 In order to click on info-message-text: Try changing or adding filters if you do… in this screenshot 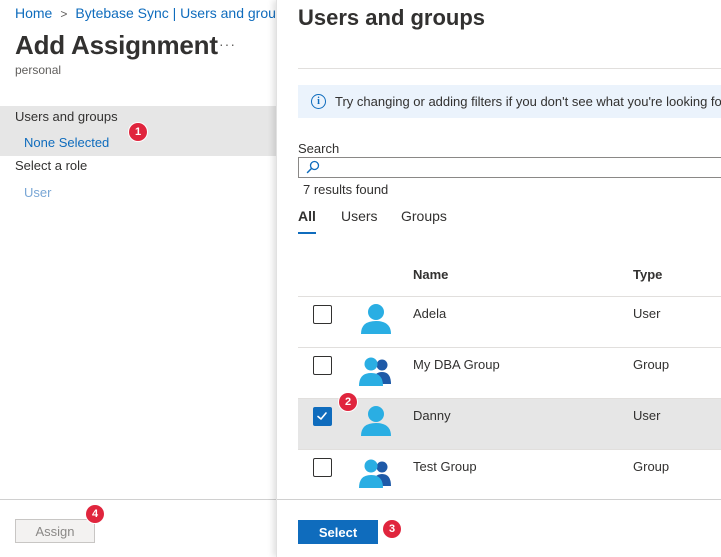, I will do `click(528, 101)`.